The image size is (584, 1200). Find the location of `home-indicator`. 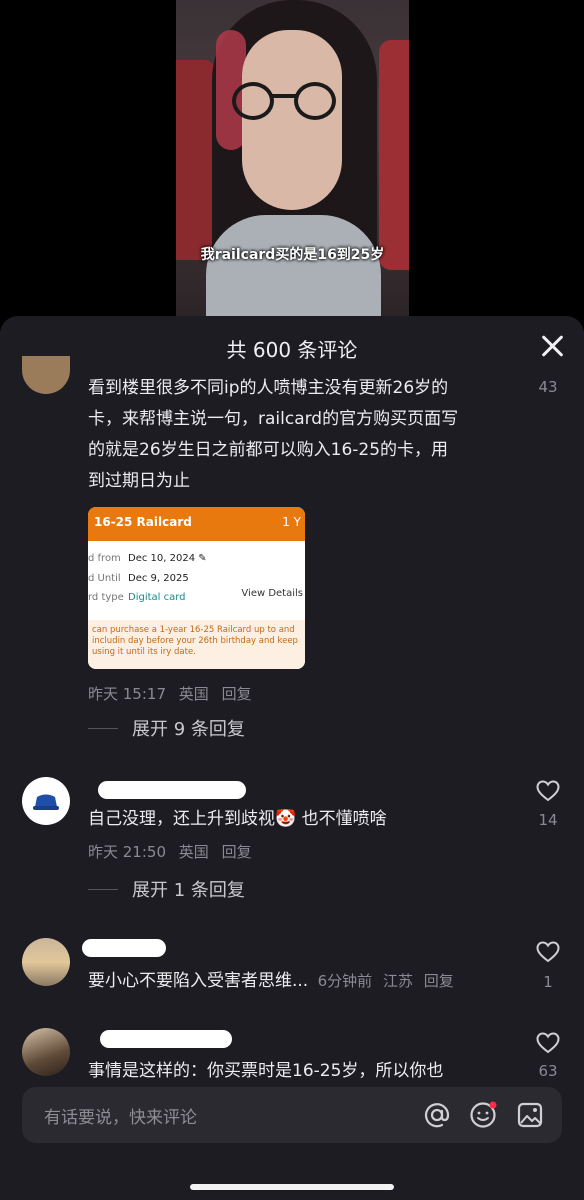

home-indicator is located at coordinates (292, 1187).